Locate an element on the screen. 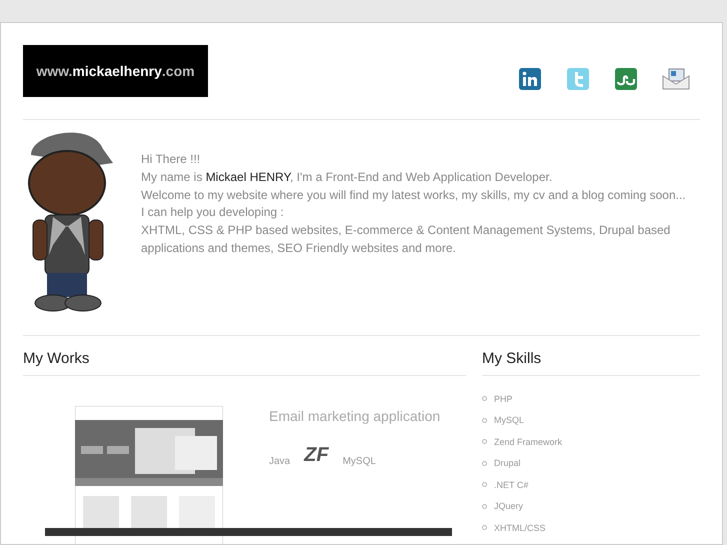  skill-item: XHTML/CSS is located at coordinates (520, 527).